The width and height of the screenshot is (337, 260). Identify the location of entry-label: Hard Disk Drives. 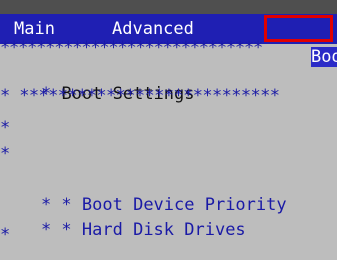
(163, 230).